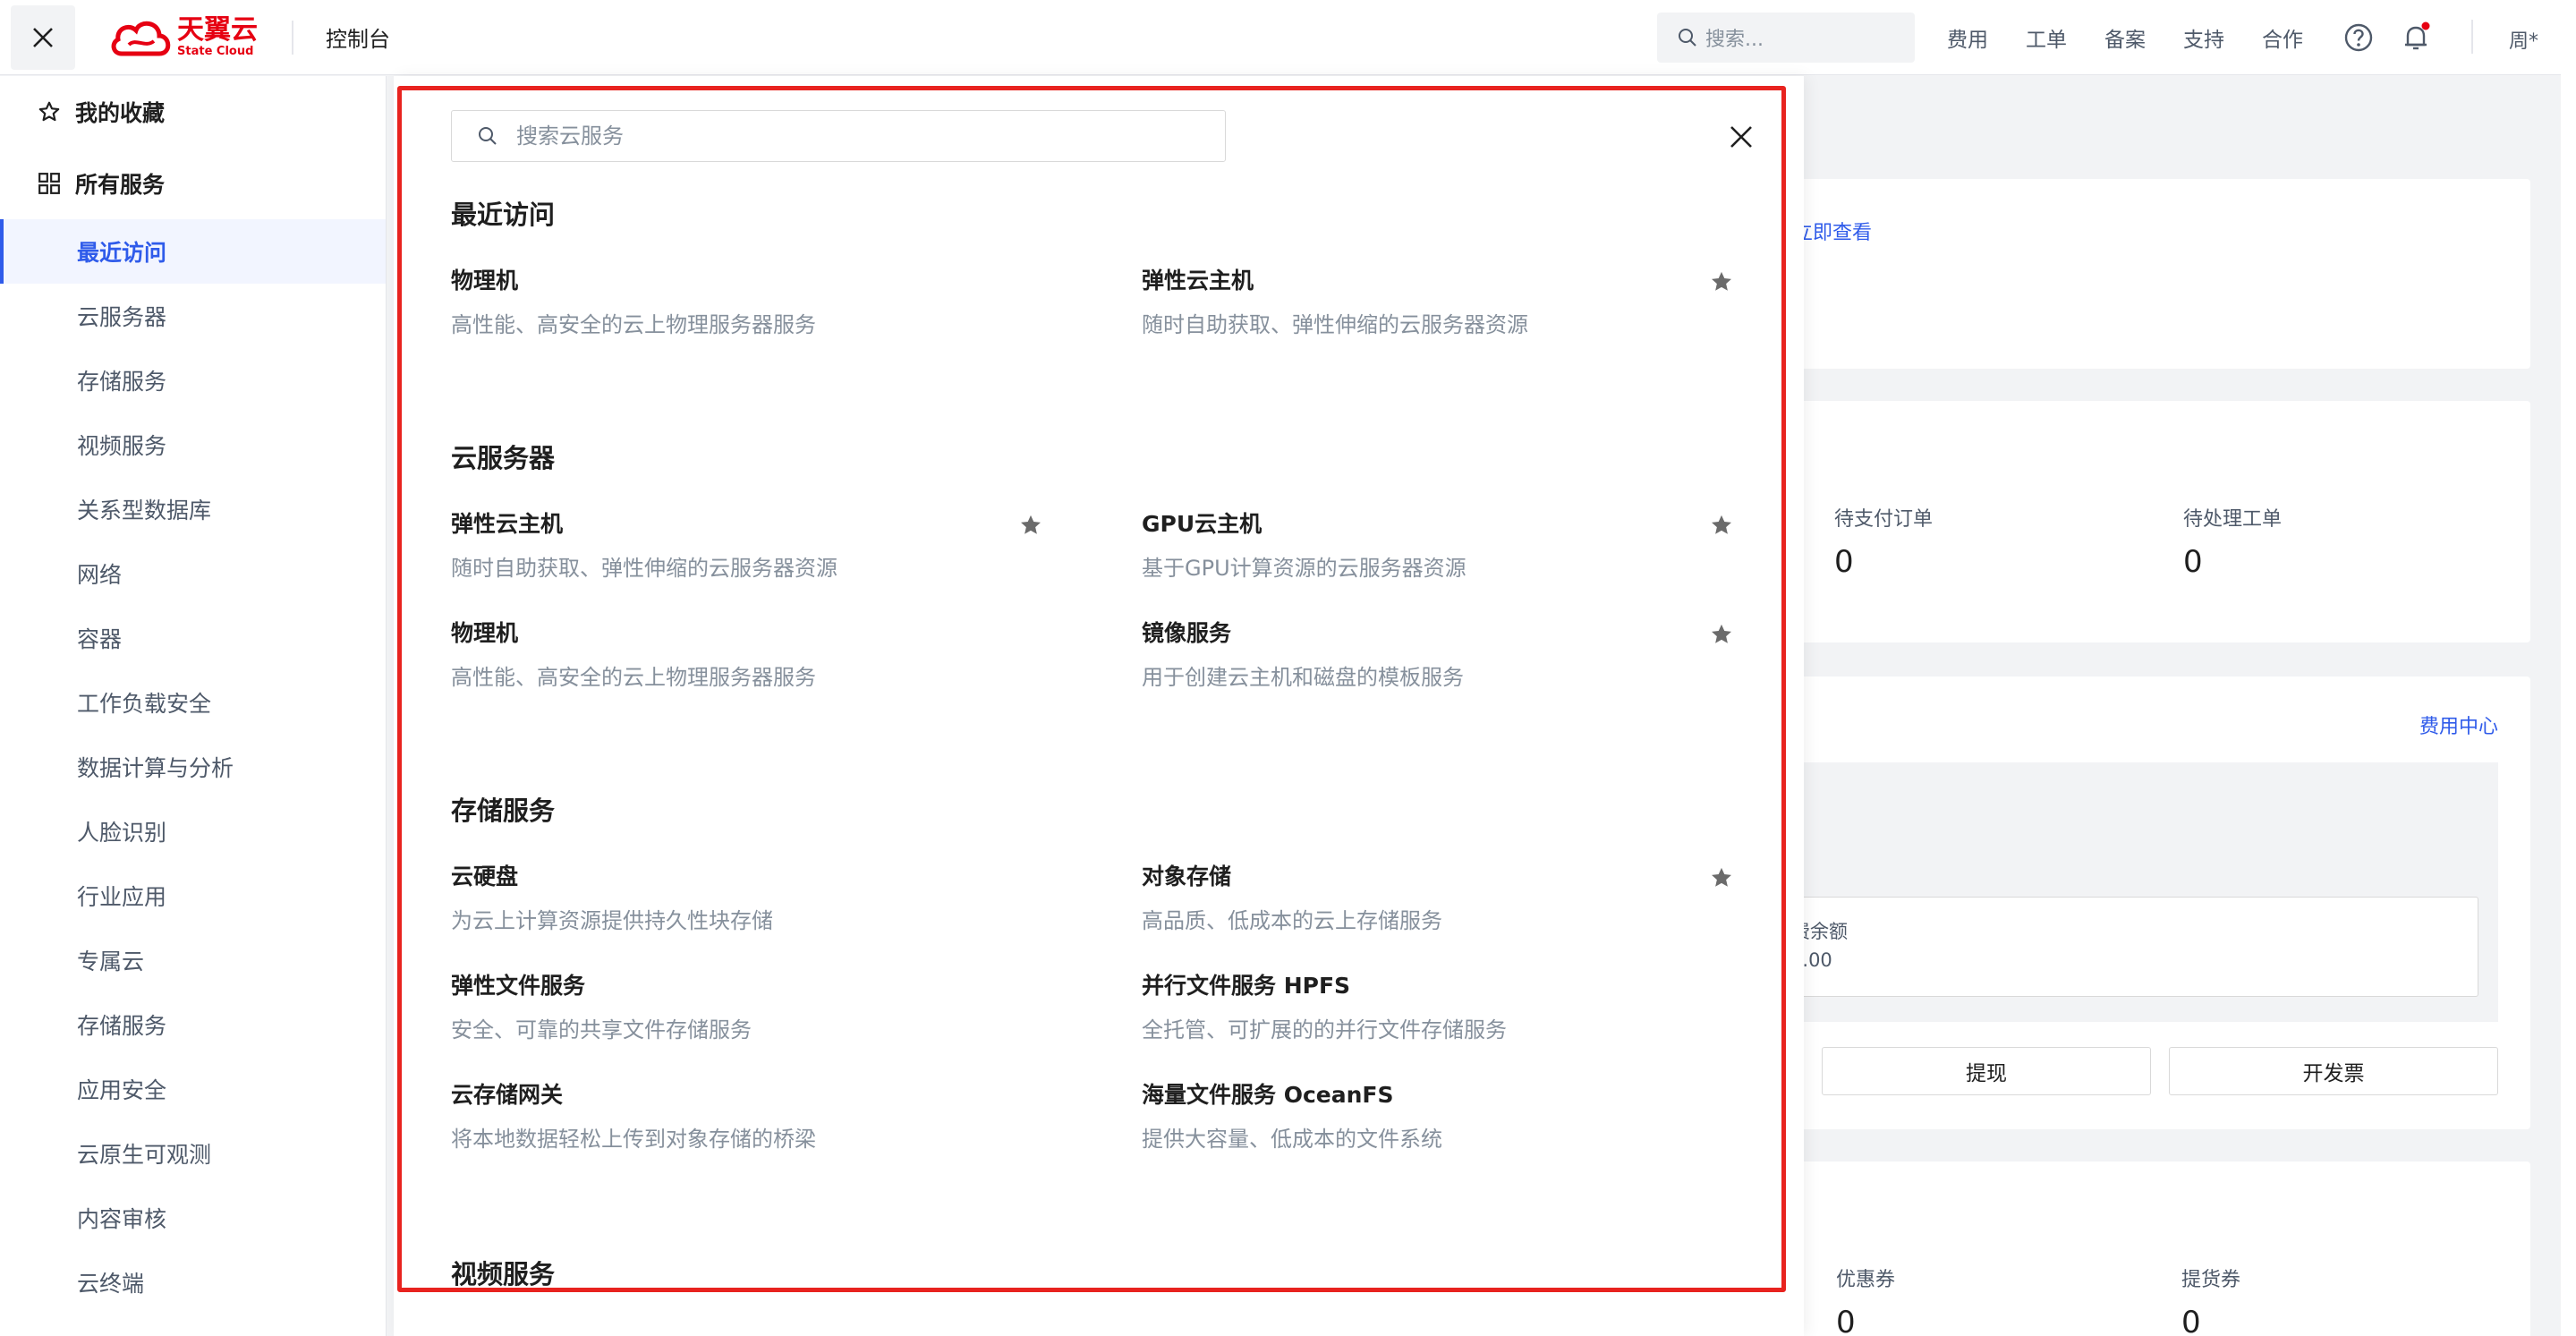  Describe the element at coordinates (1292, 1139) in the screenshot. I see `service-desc: 提供大容量、低成本的文件系统` at that location.